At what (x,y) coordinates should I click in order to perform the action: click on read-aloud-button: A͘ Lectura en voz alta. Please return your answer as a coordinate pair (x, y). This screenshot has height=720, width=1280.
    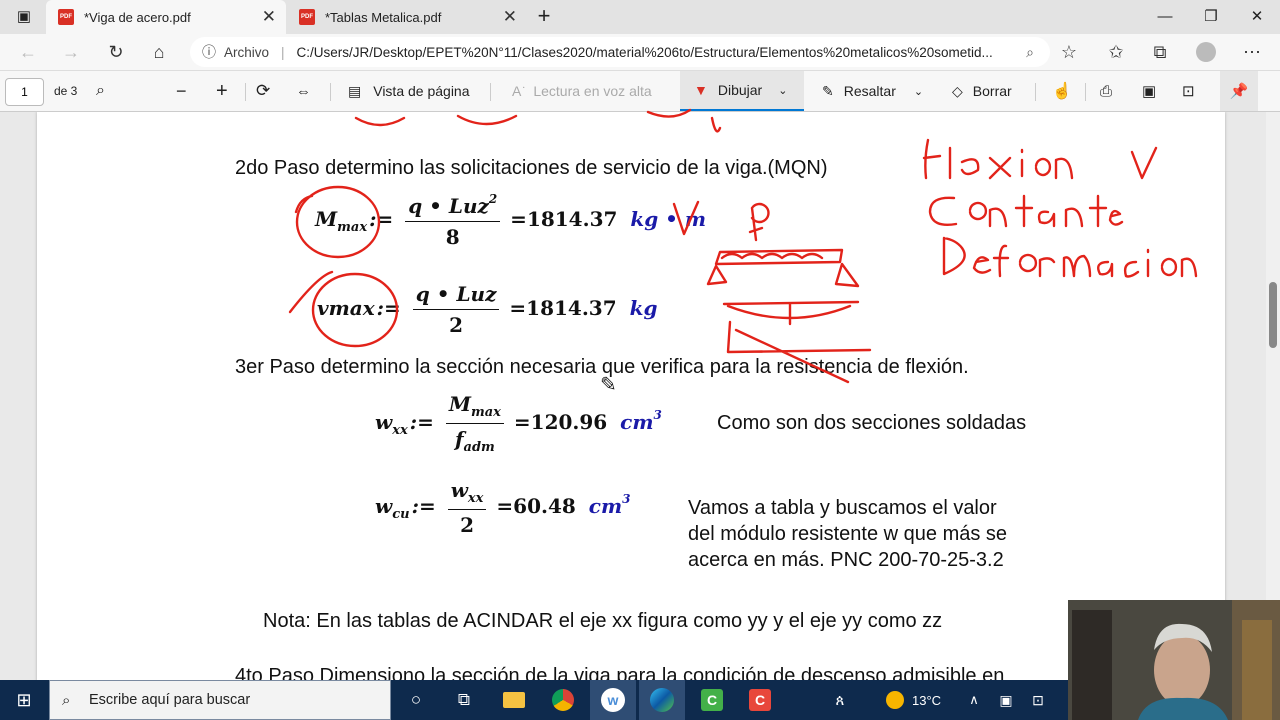
    Looking at the image, I should click on (582, 91).